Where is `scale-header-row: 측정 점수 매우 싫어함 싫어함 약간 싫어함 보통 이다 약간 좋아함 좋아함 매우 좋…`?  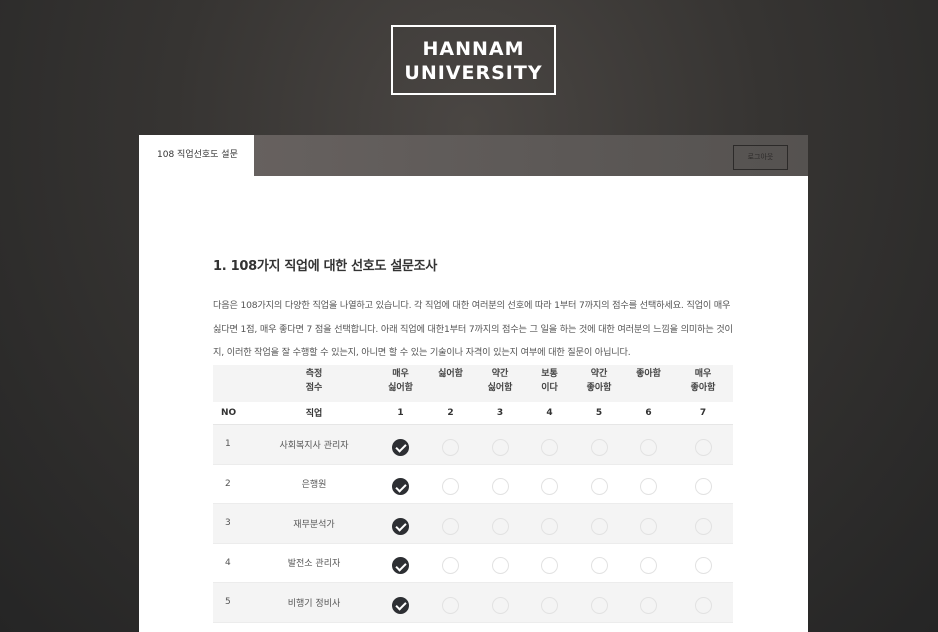
scale-header-row: 측정 점수 매우 싫어함 싫어함 약간 싫어함 보통 이다 약간 좋아함 좋아함 매우 좋… is located at coordinates (473, 383).